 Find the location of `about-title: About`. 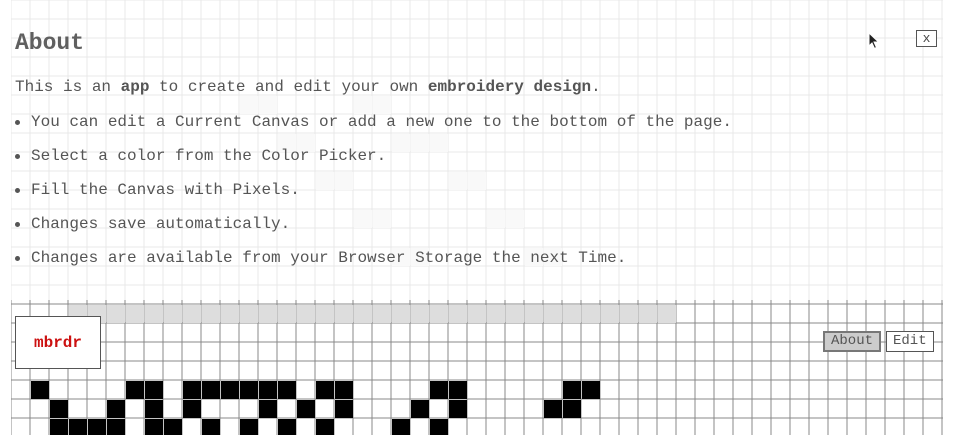

about-title: About is located at coordinates (50, 43).